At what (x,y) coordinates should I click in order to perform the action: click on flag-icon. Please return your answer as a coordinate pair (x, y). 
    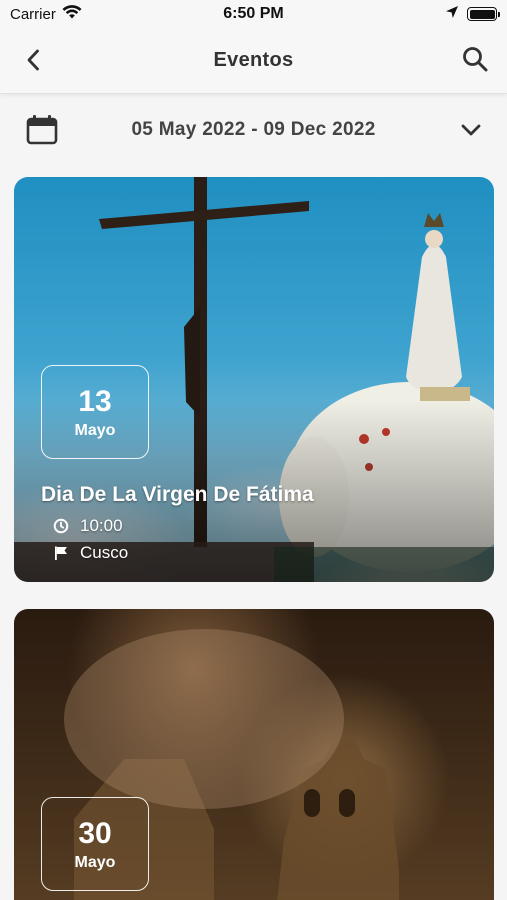
    Looking at the image, I should click on (61, 553).